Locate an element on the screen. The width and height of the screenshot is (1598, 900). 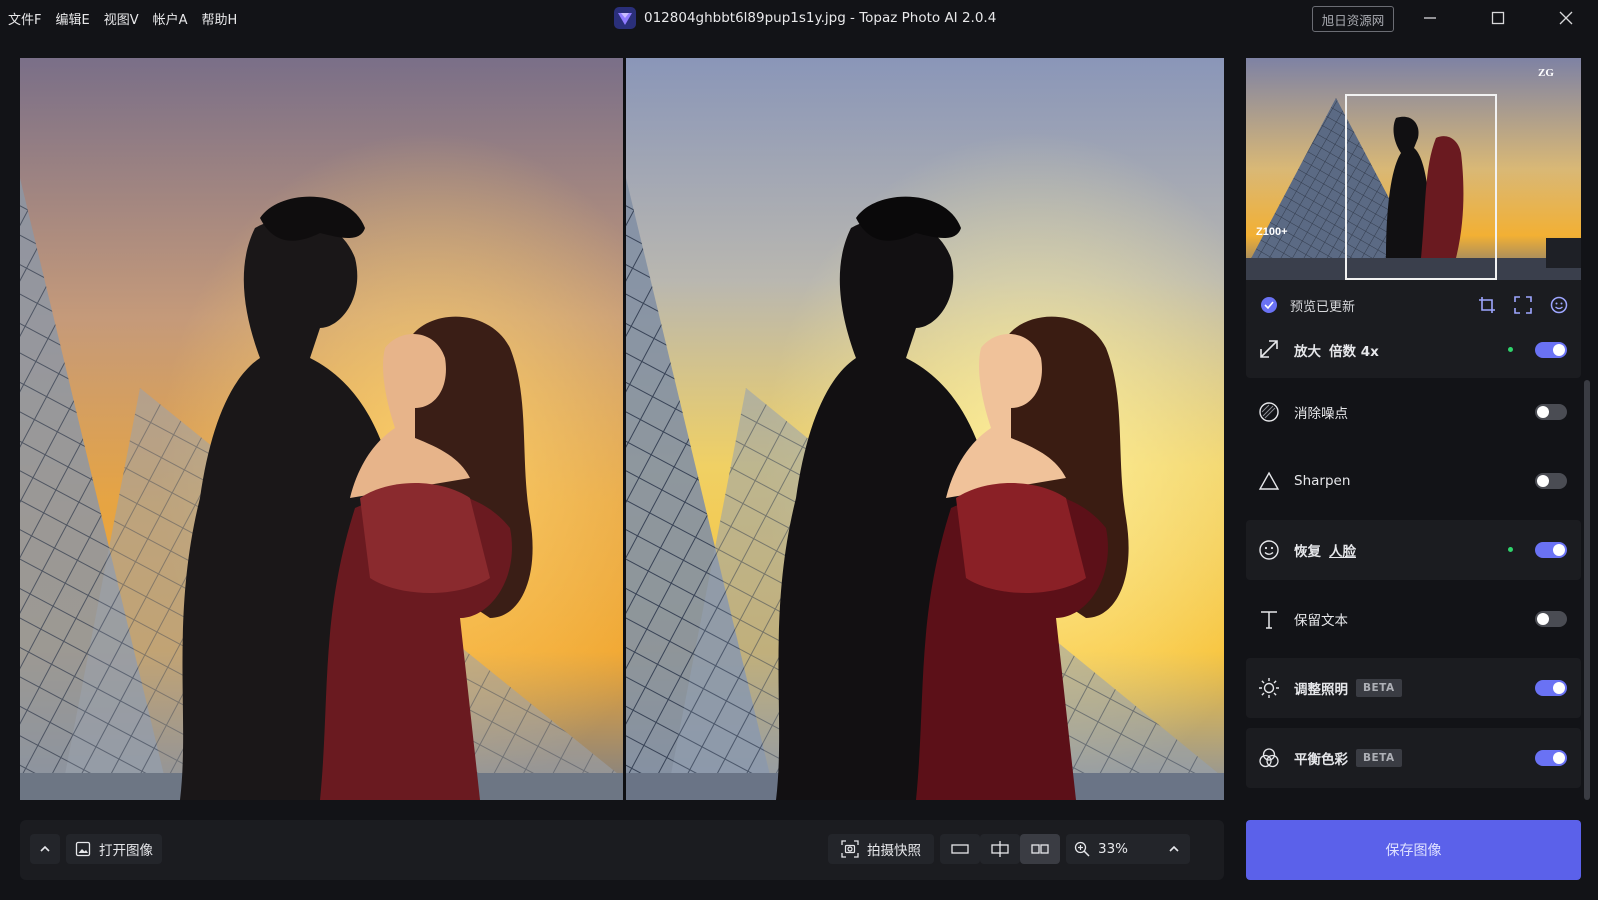
menu-help: 帮助H is located at coordinates (220, 18).